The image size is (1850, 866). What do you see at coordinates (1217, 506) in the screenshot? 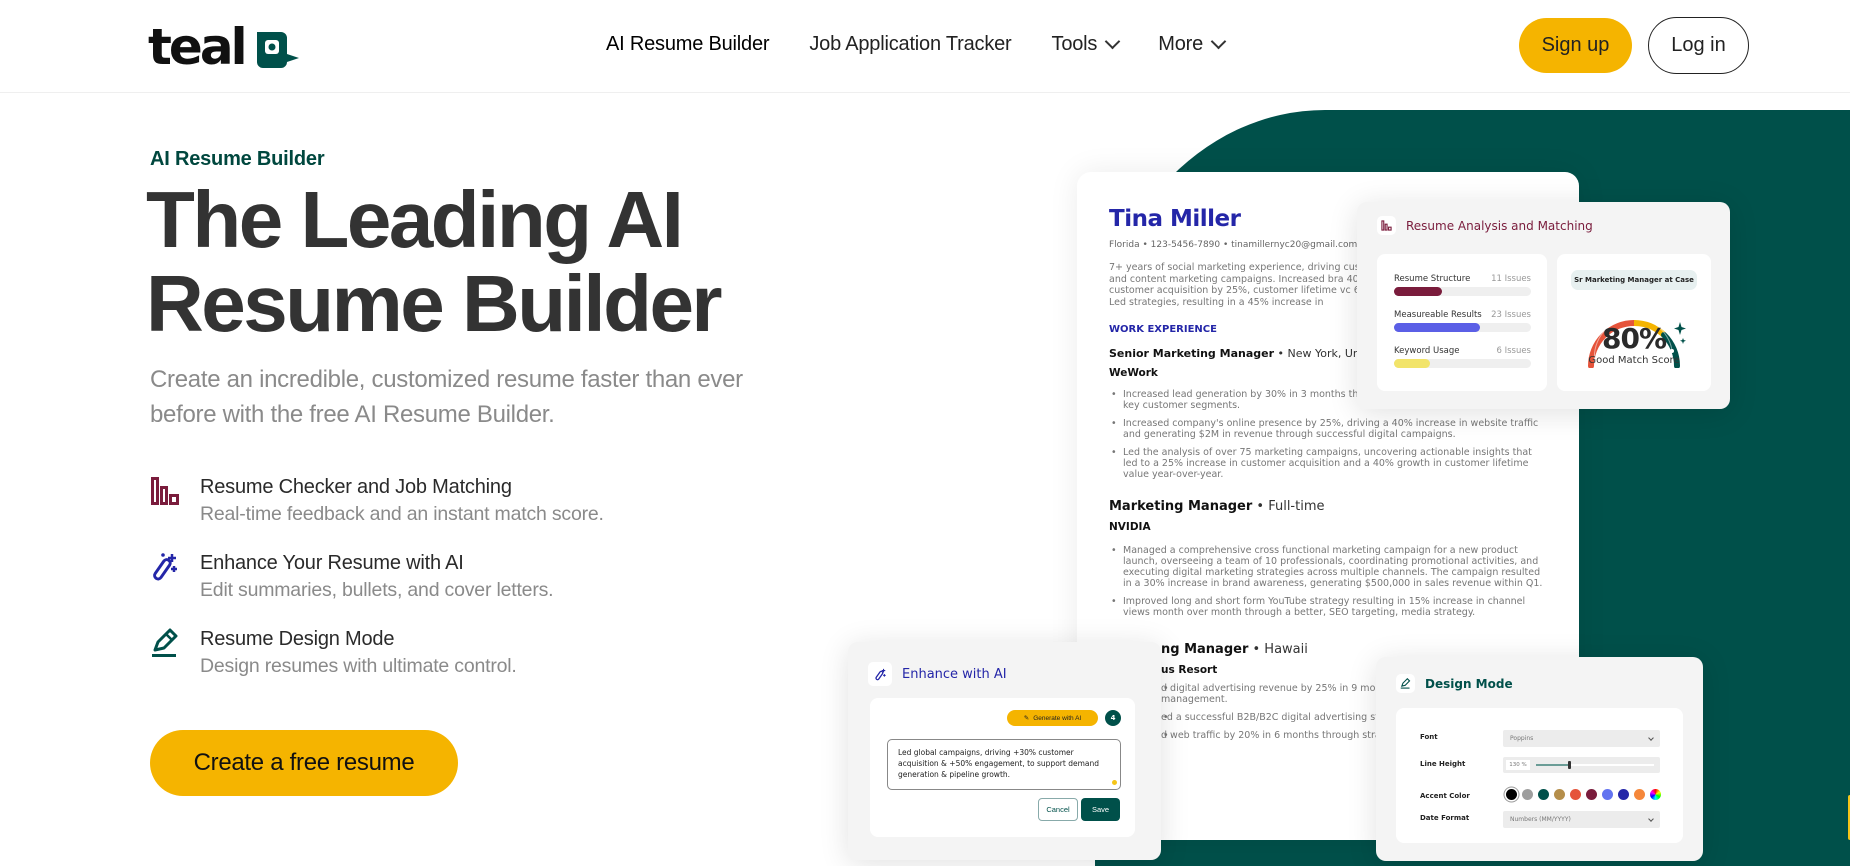
I see `resume-job-title: Marketing Manager • Full-time` at bounding box center [1217, 506].